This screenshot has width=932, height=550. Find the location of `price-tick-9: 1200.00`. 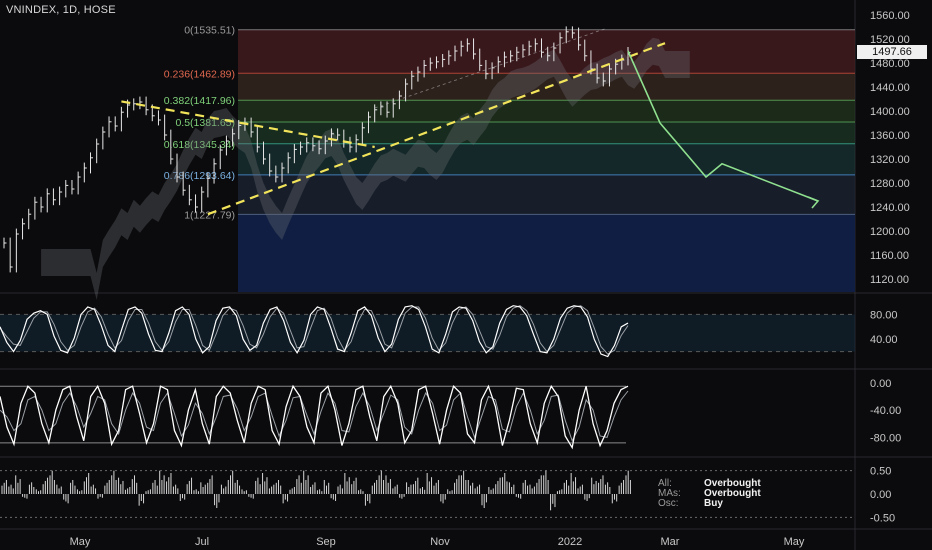

price-tick-9: 1200.00 is located at coordinates (890, 232).